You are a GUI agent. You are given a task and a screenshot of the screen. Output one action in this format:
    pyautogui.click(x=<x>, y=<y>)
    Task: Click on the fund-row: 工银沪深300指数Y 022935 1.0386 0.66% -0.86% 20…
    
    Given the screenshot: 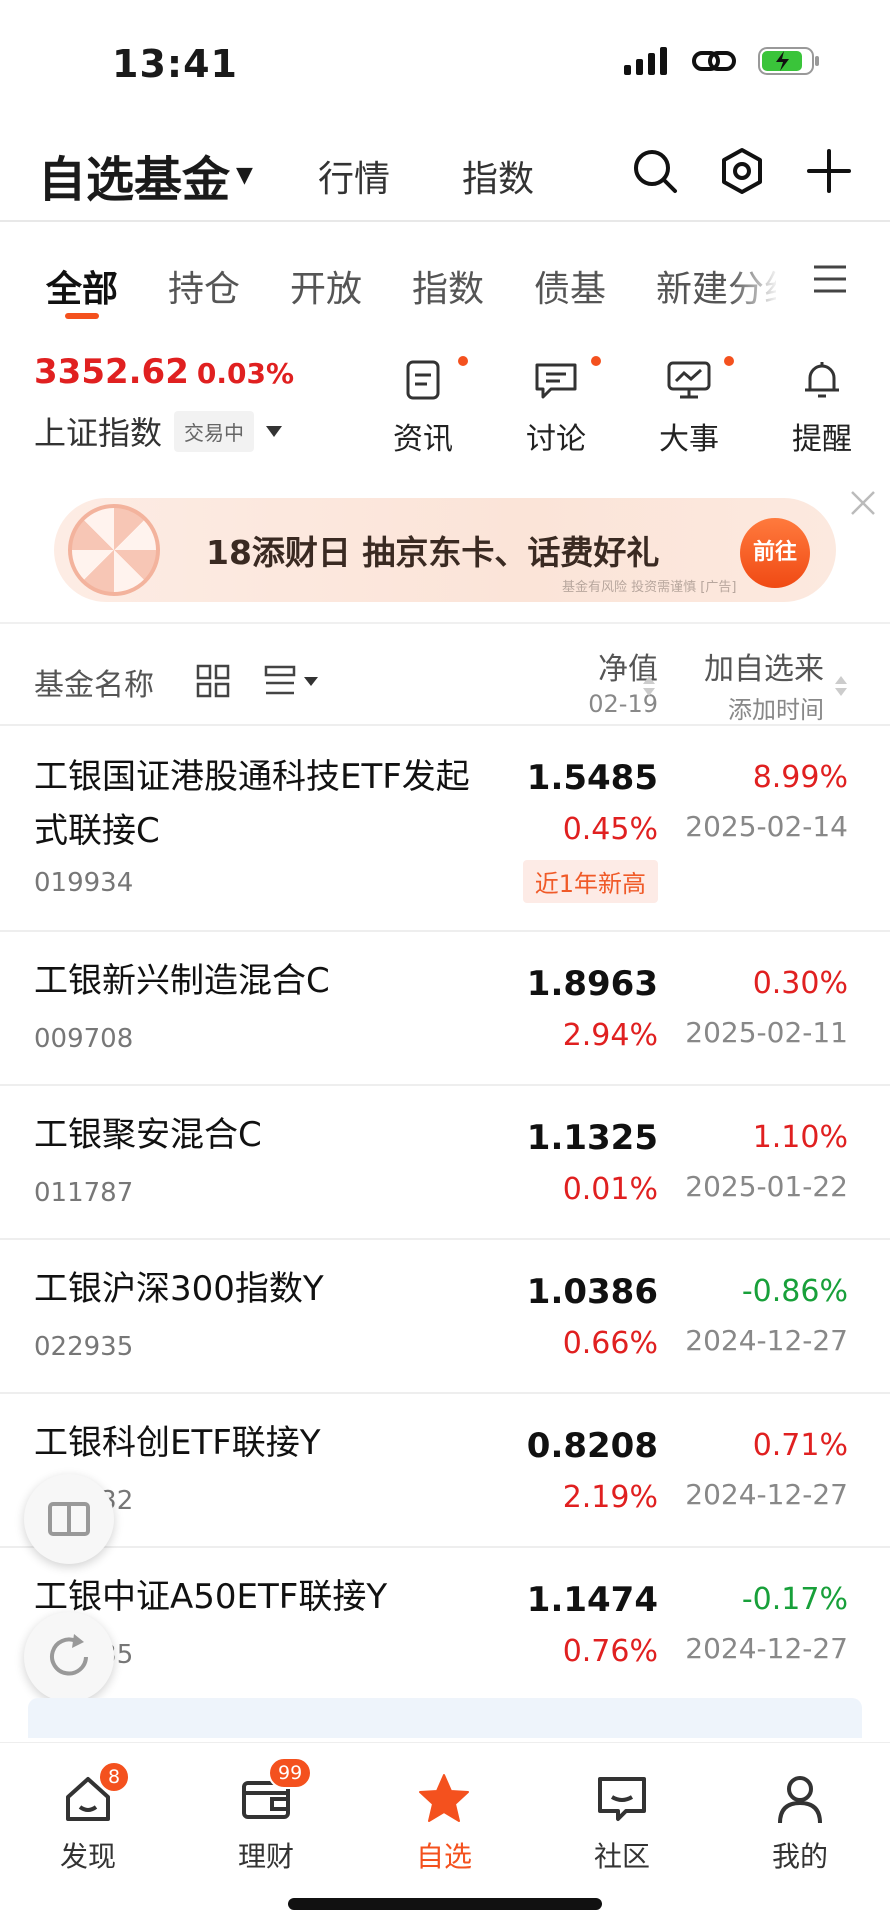 What is the action you would take?
    pyautogui.click(x=445, y=1317)
    